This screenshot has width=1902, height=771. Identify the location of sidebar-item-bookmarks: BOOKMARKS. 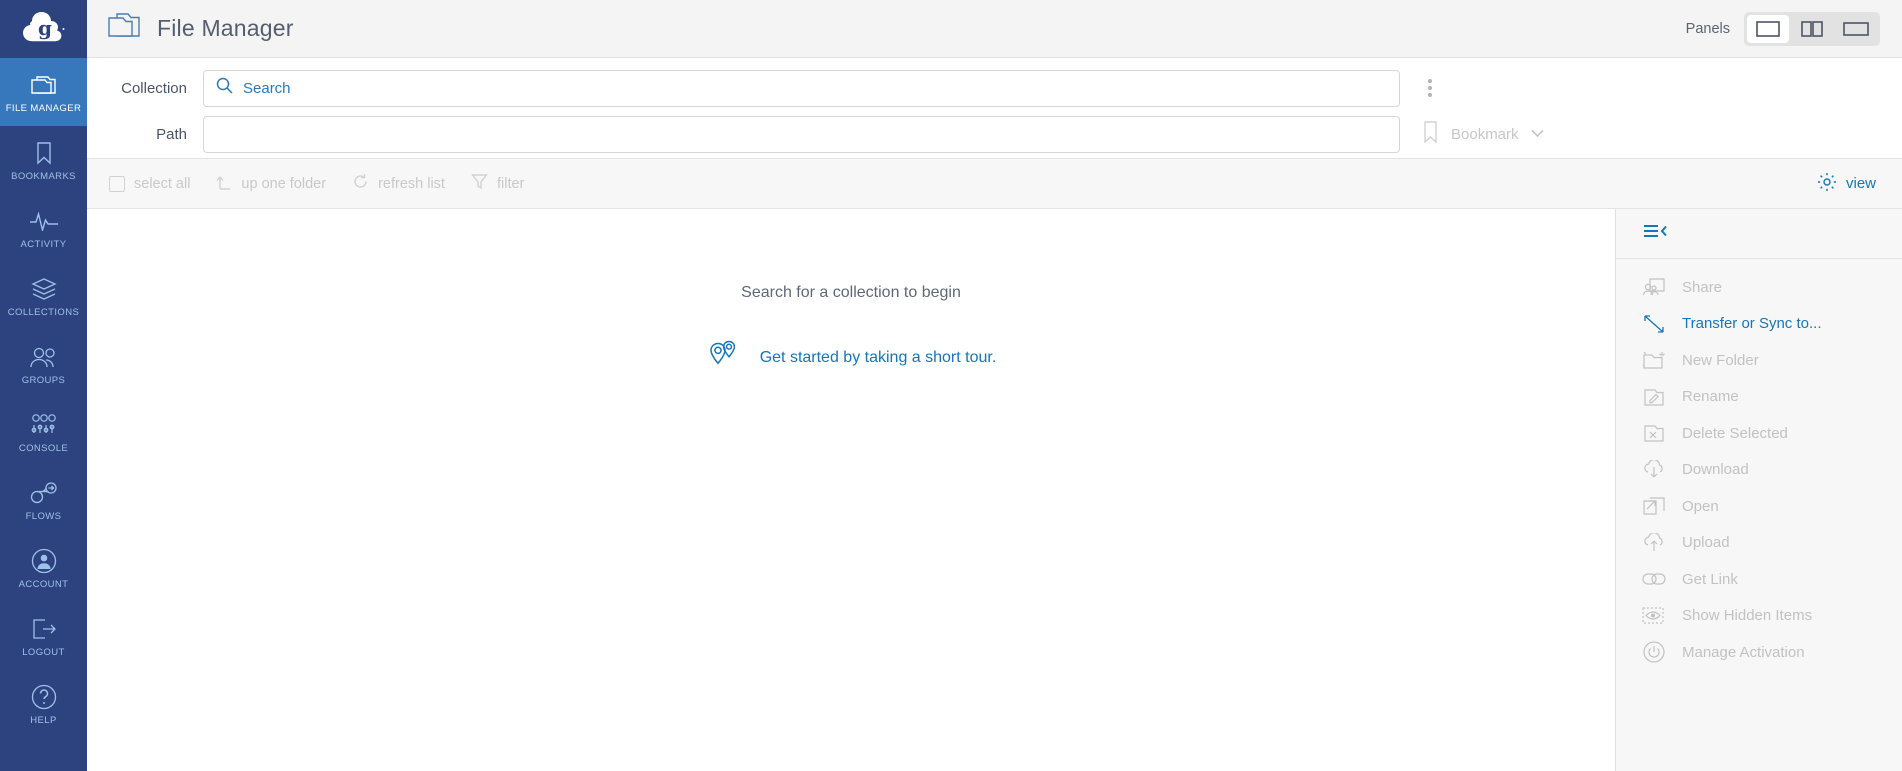
(43, 160).